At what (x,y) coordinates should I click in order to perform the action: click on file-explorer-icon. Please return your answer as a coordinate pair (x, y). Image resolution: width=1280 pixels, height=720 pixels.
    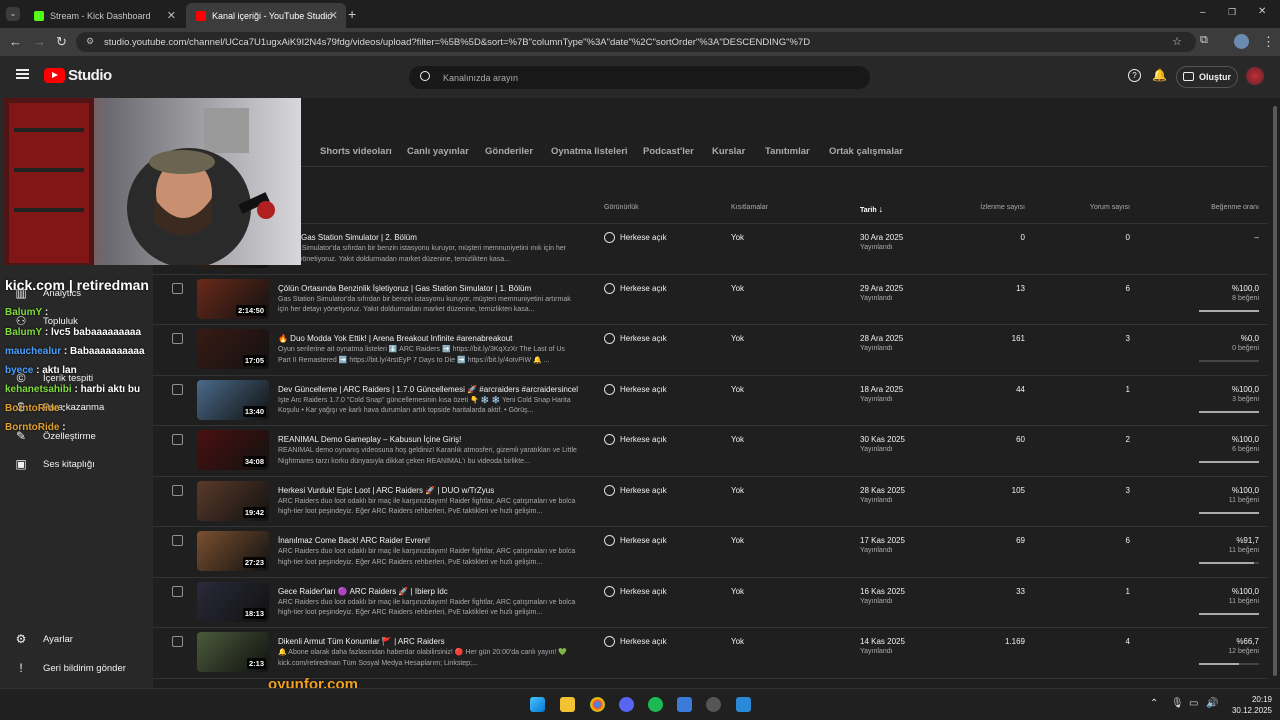
    Looking at the image, I should click on (567, 704).